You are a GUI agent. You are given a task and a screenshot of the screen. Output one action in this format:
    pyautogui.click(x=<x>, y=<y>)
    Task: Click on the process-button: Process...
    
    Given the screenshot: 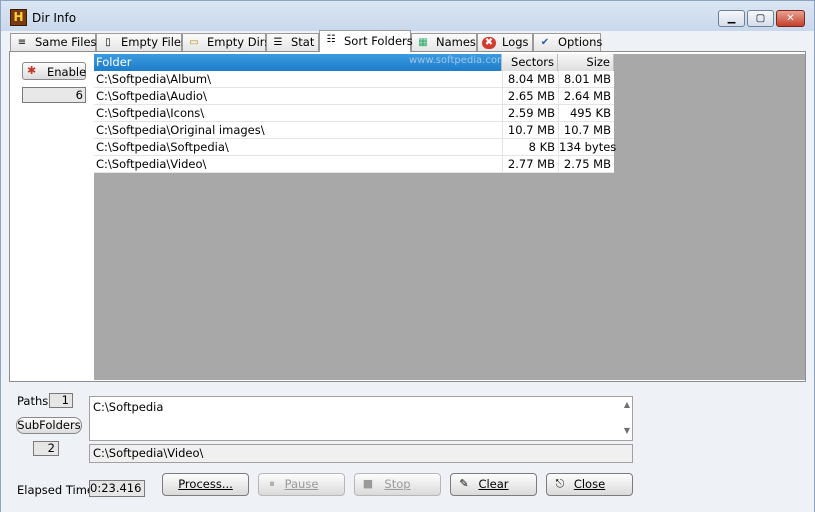 What is the action you would take?
    pyautogui.click(x=205, y=484)
    